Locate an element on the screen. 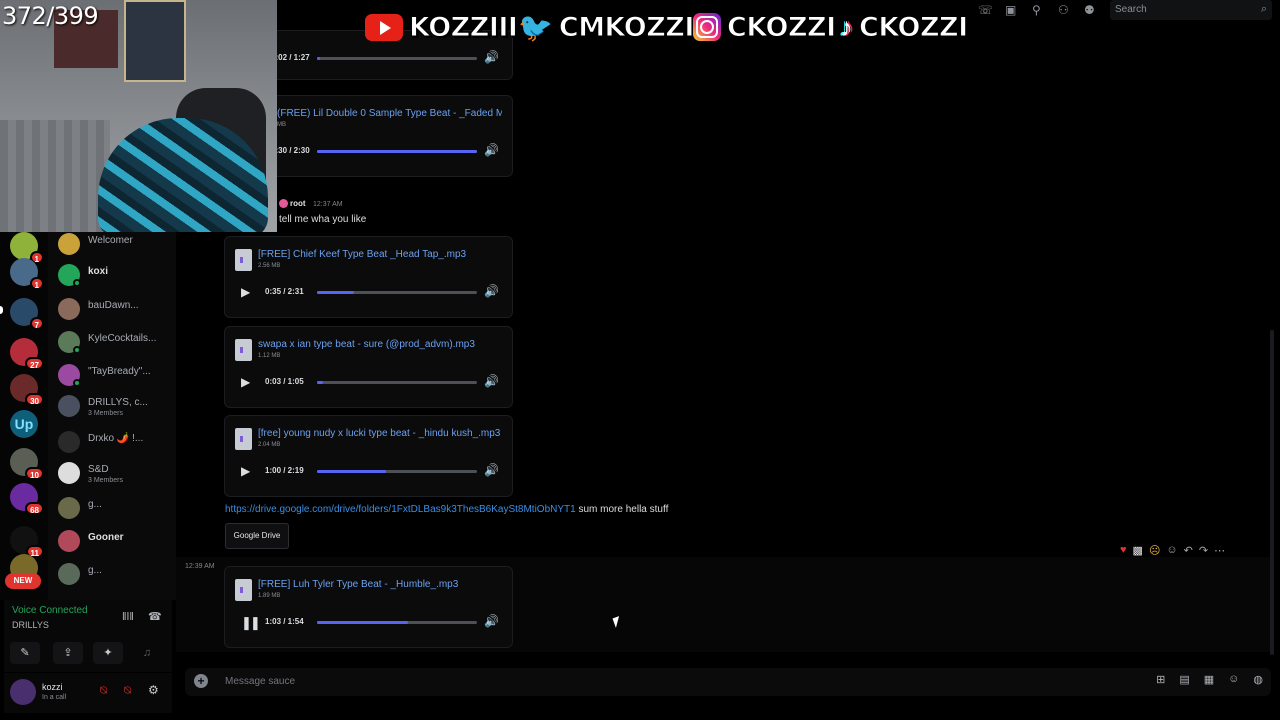 Image resolution: width=1280 pixels, height=720 pixels. server-icon: 10 is located at coordinates (27, 464).